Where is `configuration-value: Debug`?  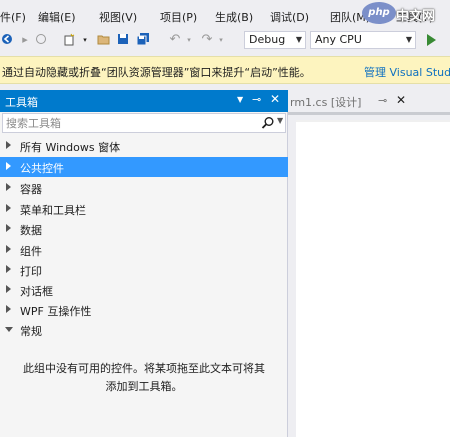
configuration-value: Debug is located at coordinates (267, 39).